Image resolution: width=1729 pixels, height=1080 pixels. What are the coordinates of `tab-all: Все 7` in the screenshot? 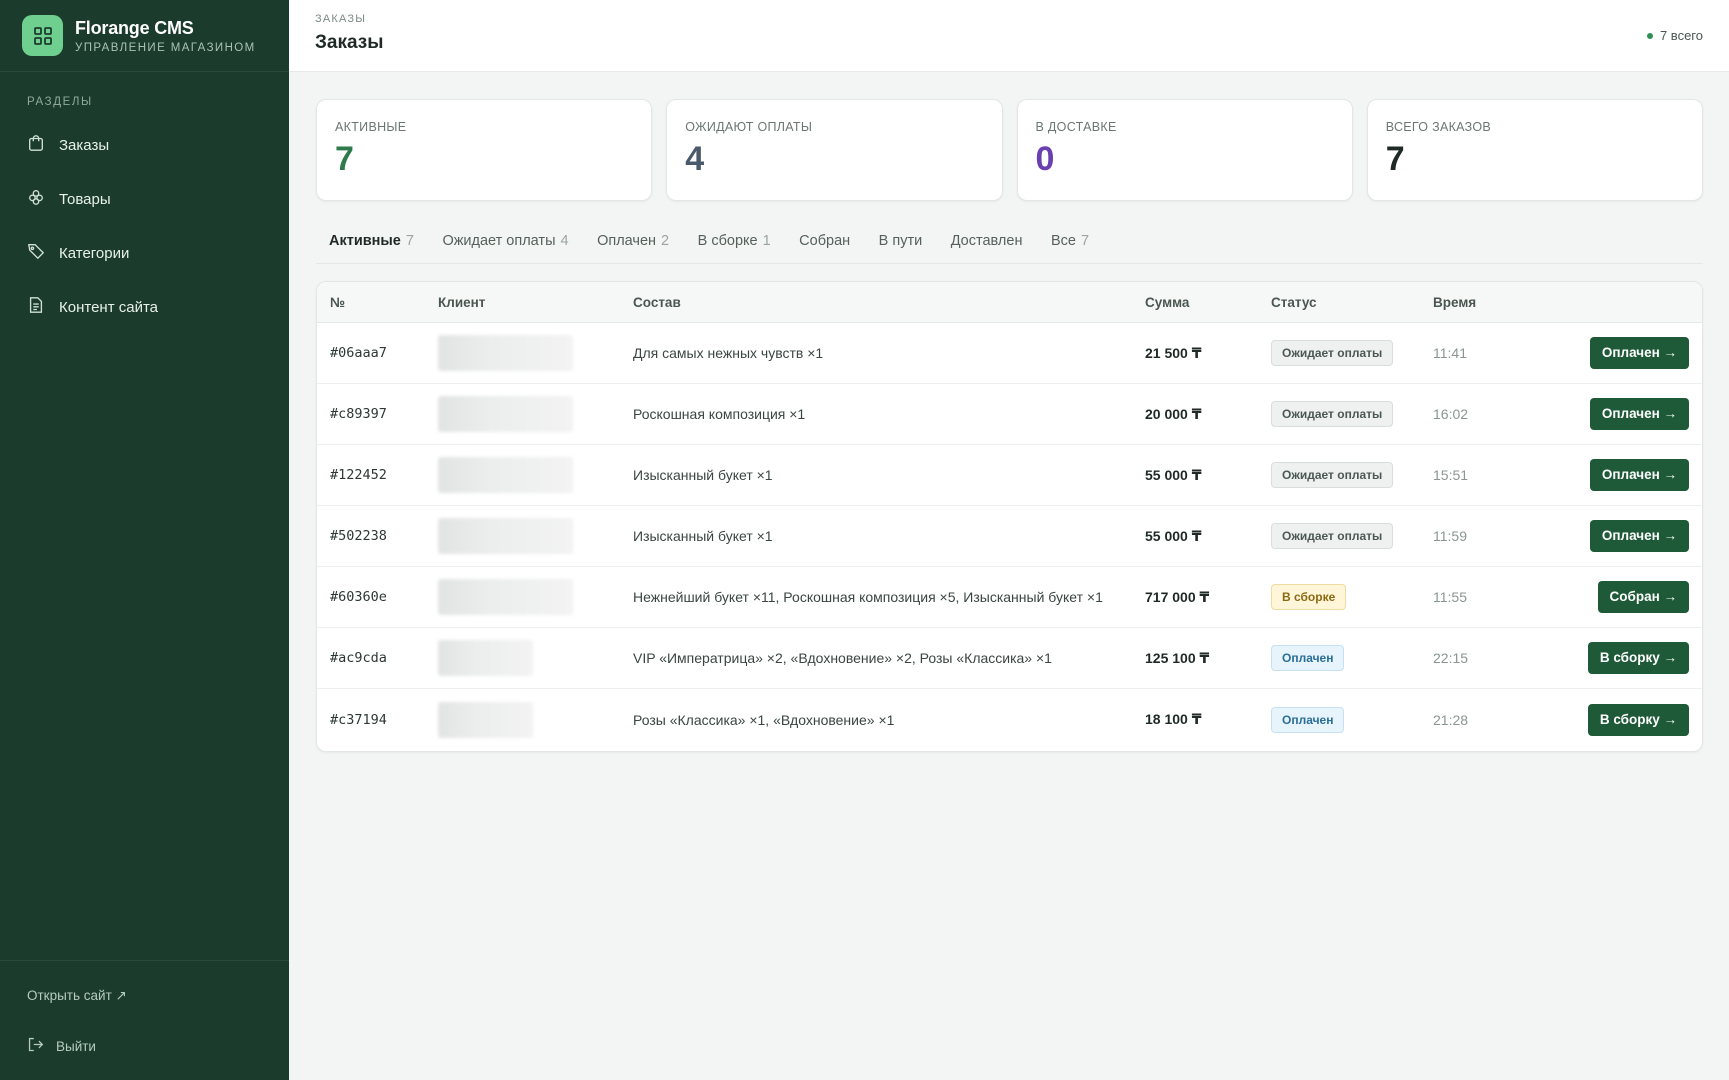 It's located at (1071, 245).